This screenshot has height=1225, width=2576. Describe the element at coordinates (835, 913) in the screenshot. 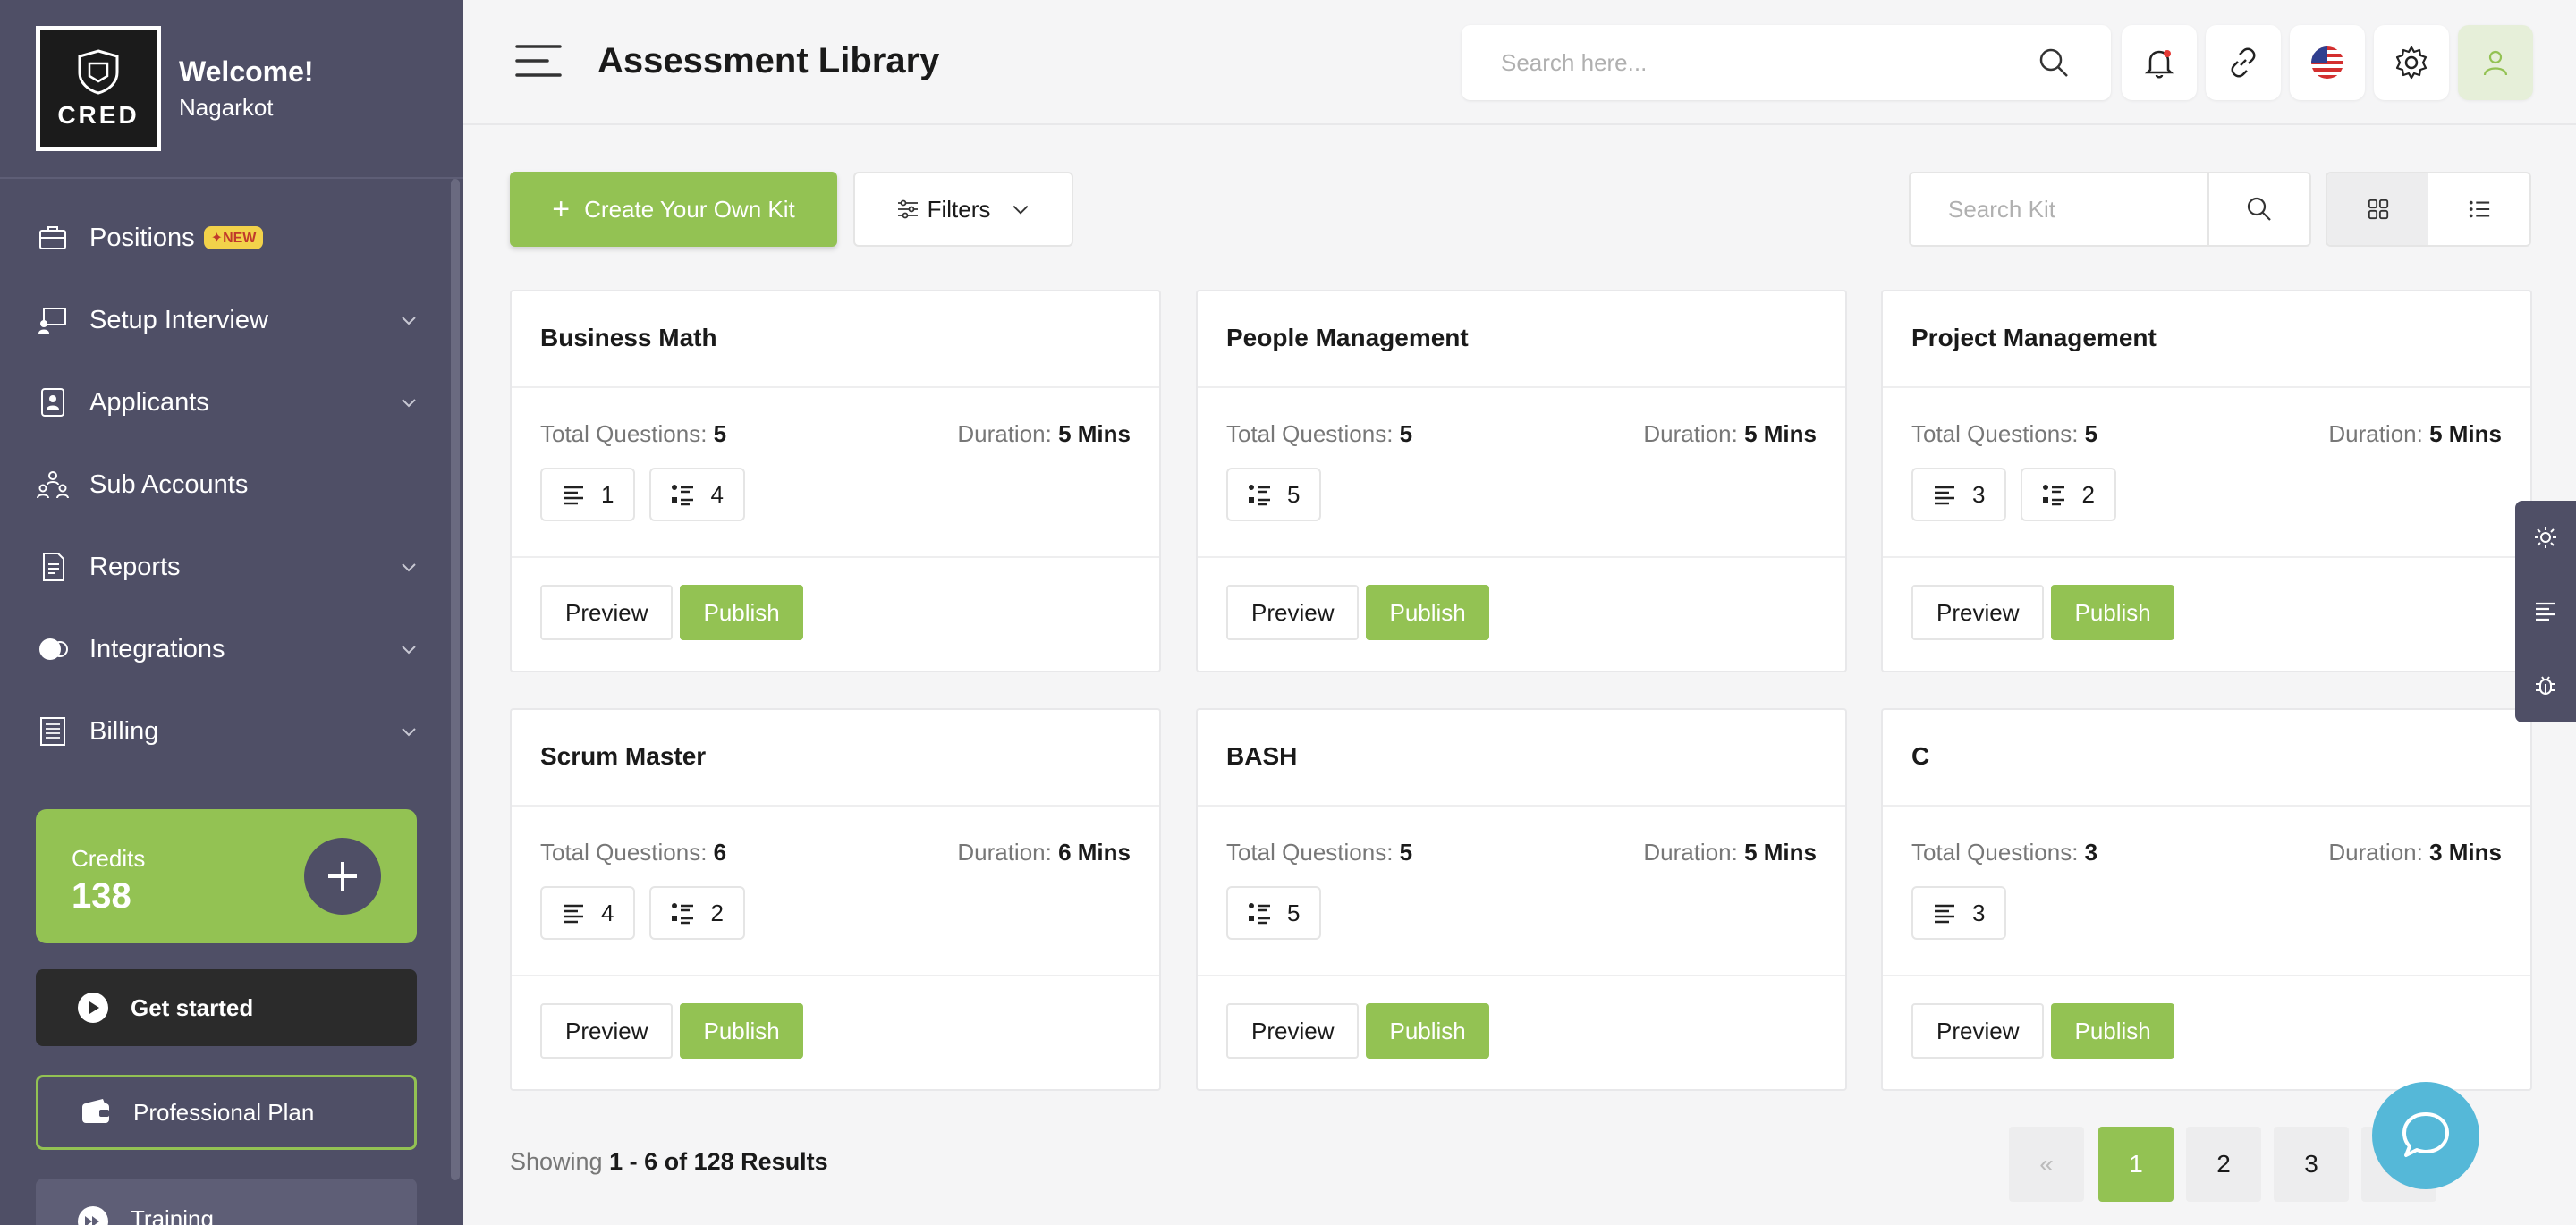

I see `question-type-chips: 42` at that location.